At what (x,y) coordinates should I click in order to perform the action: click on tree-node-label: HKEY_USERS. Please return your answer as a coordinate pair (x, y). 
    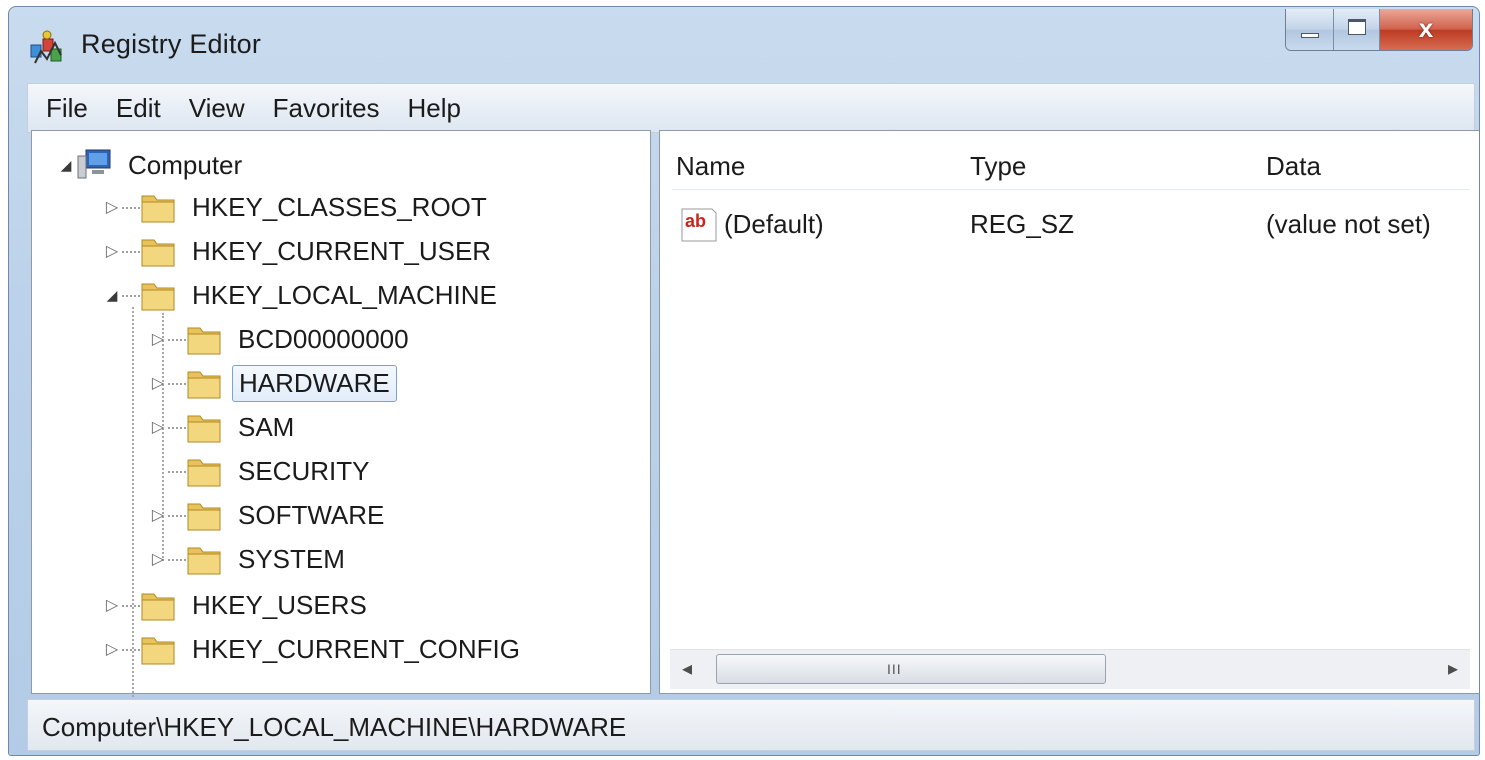
    Looking at the image, I should click on (279, 604).